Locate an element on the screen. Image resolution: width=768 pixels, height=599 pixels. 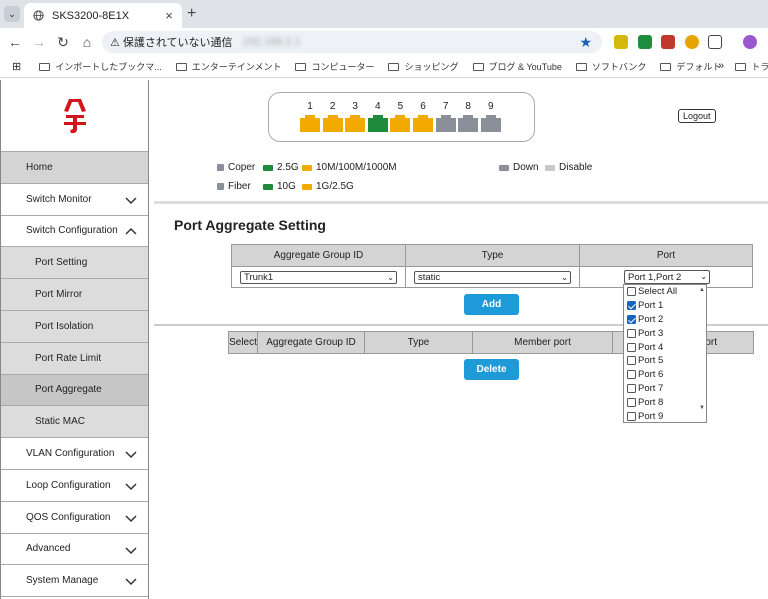
port-number: 2 is located at coordinates (332, 106).